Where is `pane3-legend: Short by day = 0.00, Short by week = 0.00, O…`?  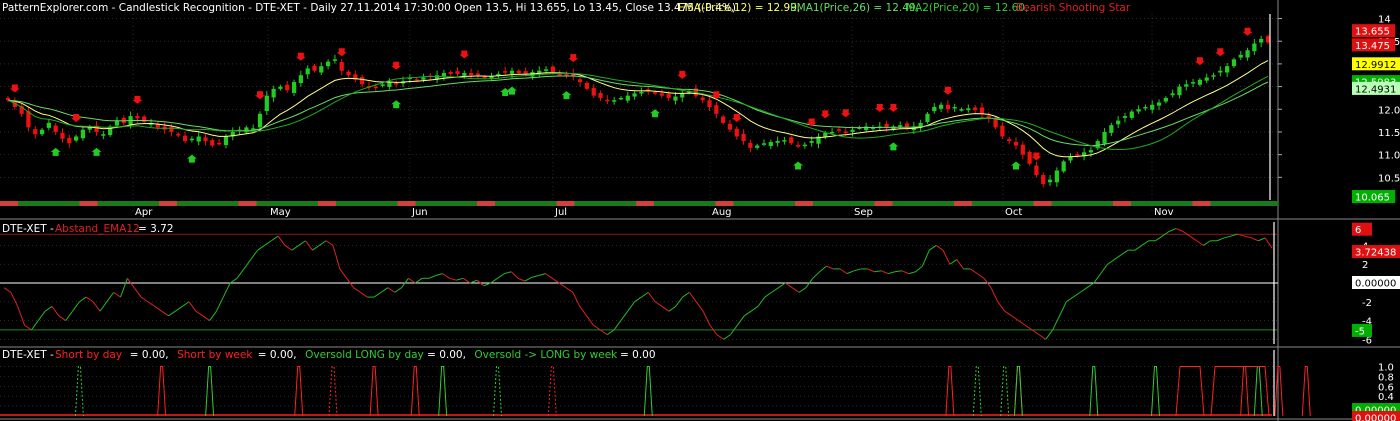
pane3-legend: Short by day = 0.00, Short by week = 0.00, O… is located at coordinates (355, 355).